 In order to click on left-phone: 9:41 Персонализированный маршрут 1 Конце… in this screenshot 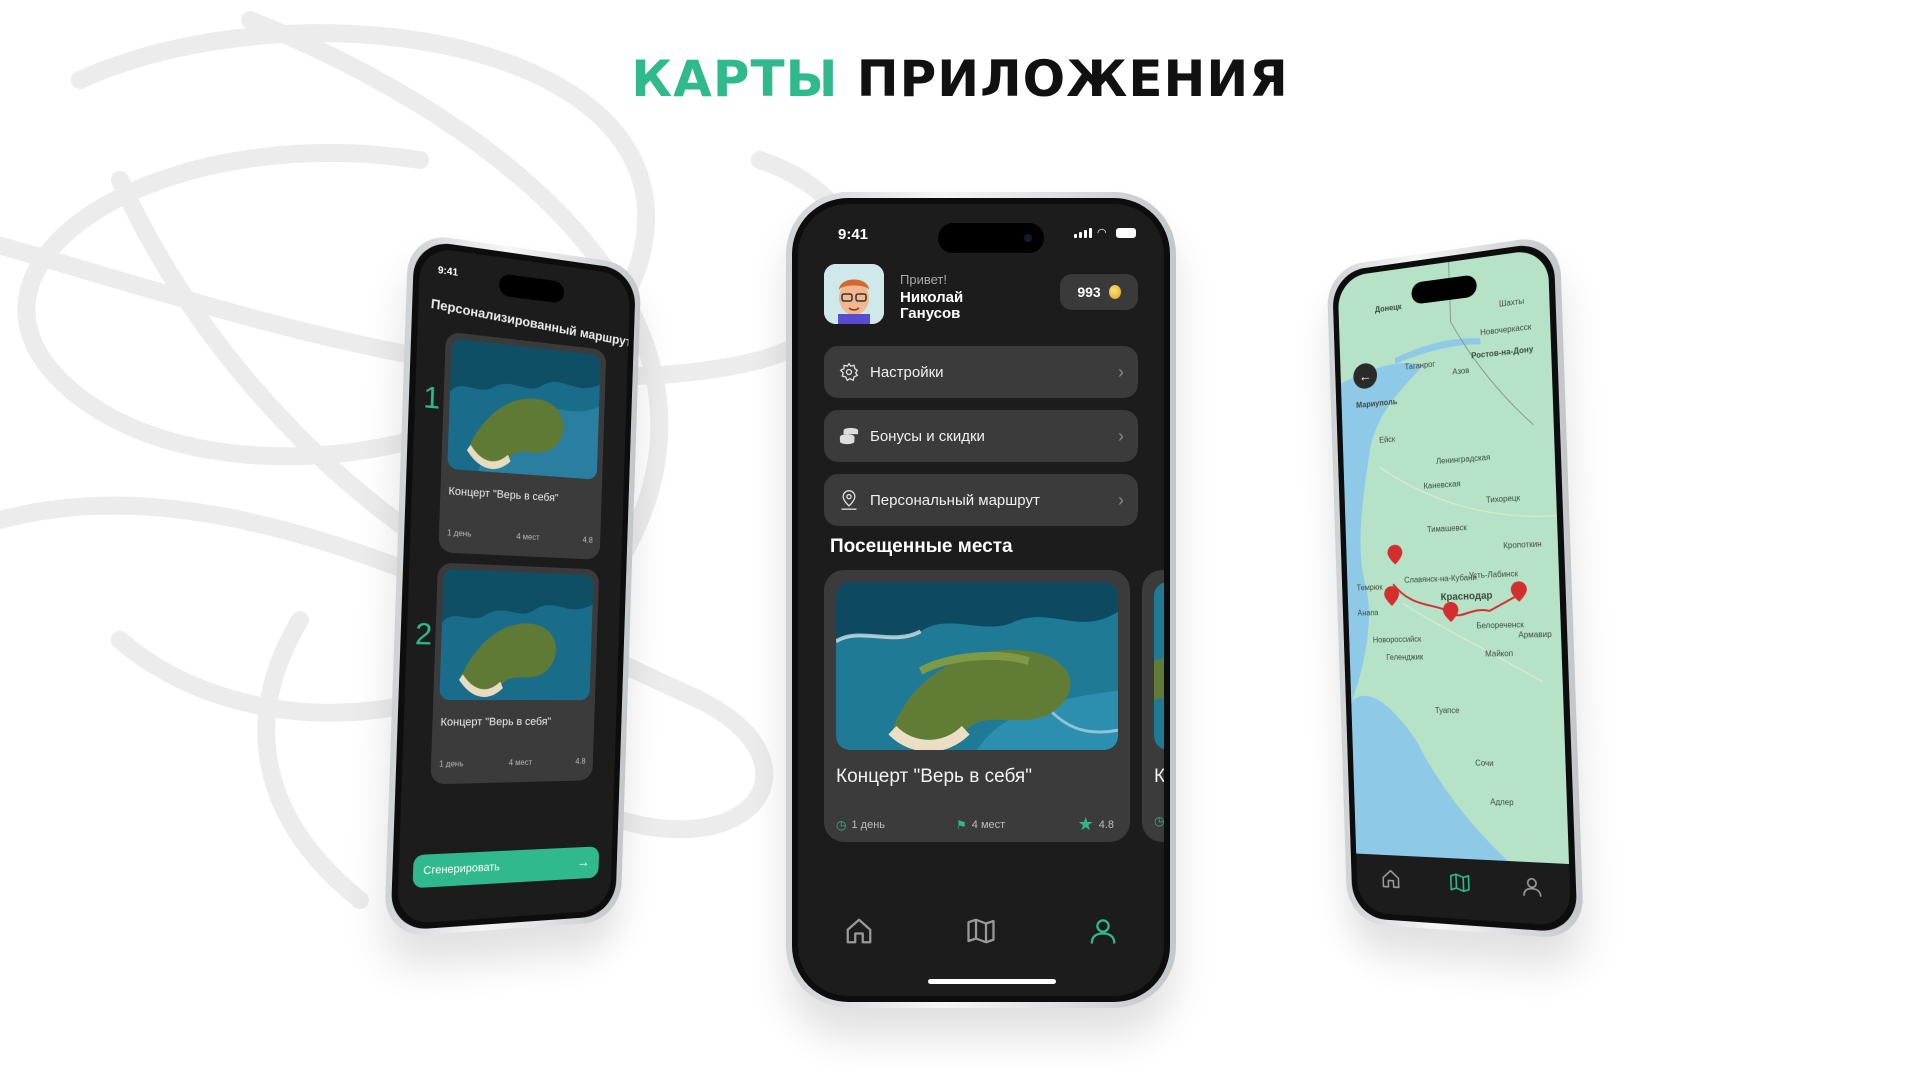, I will do `click(512, 584)`.